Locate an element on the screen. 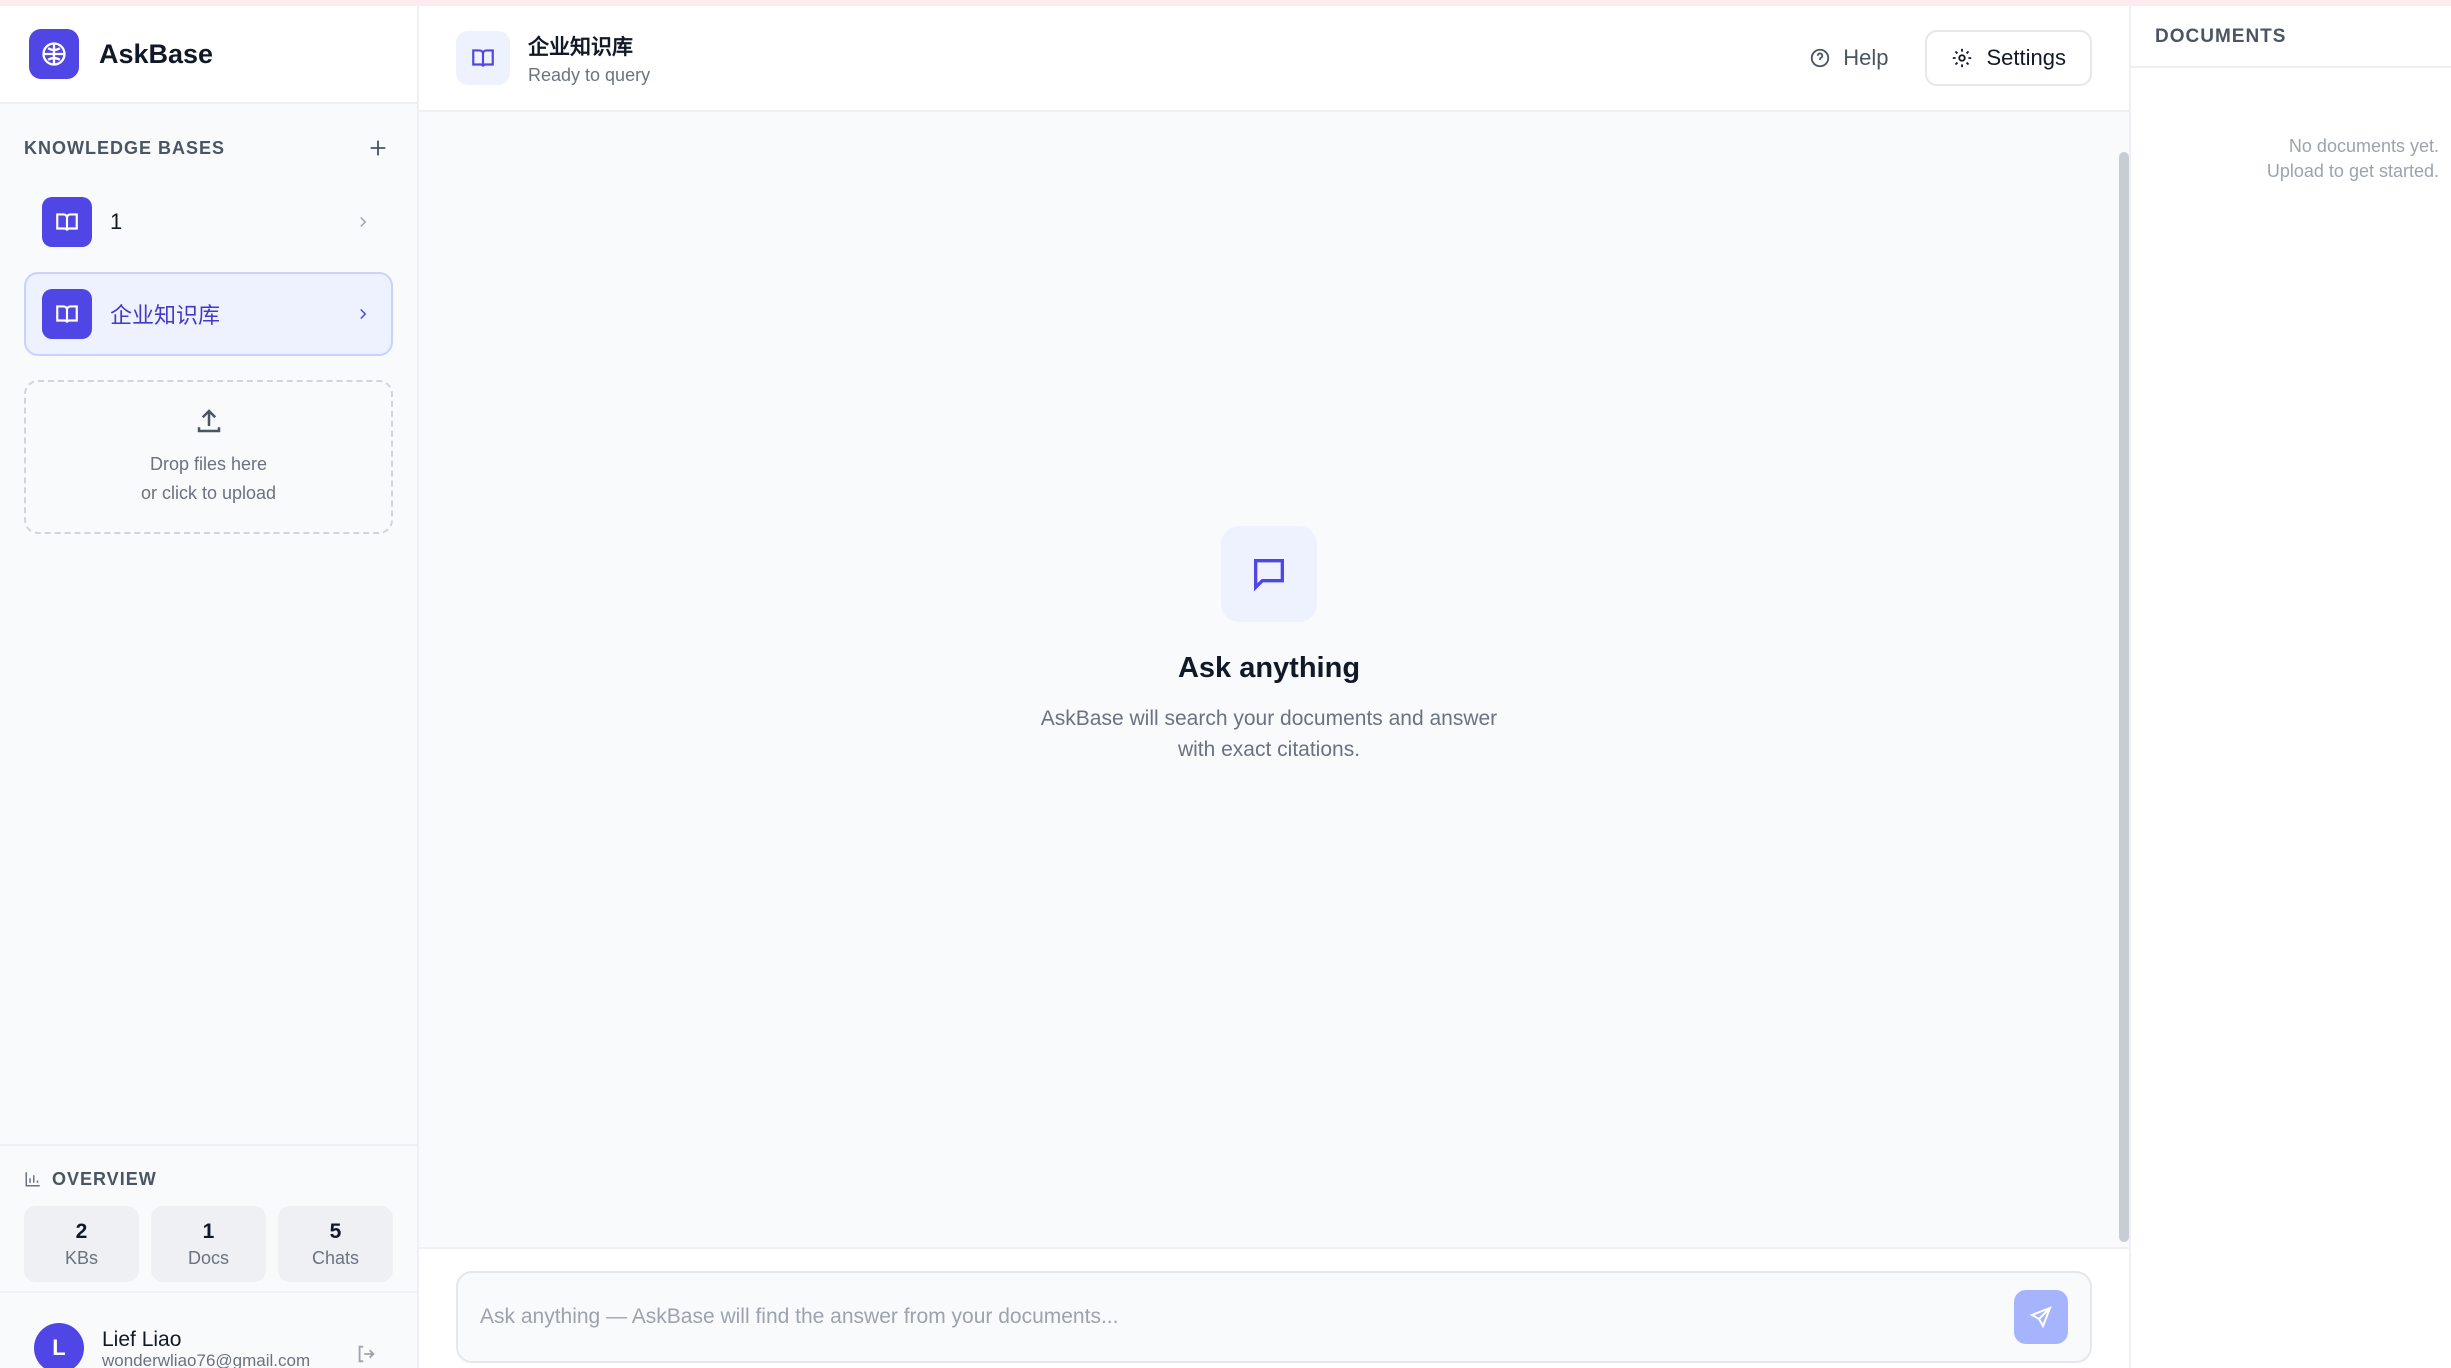  help-label: Help is located at coordinates (1866, 57).